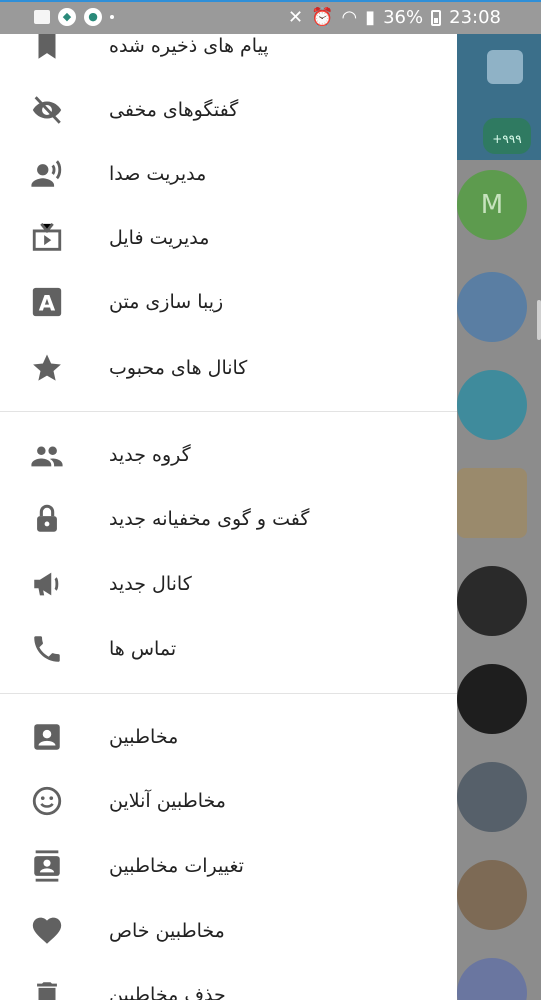 This screenshot has width=541, height=1000. I want to click on app2-notification-icon: ●, so click(93, 17).